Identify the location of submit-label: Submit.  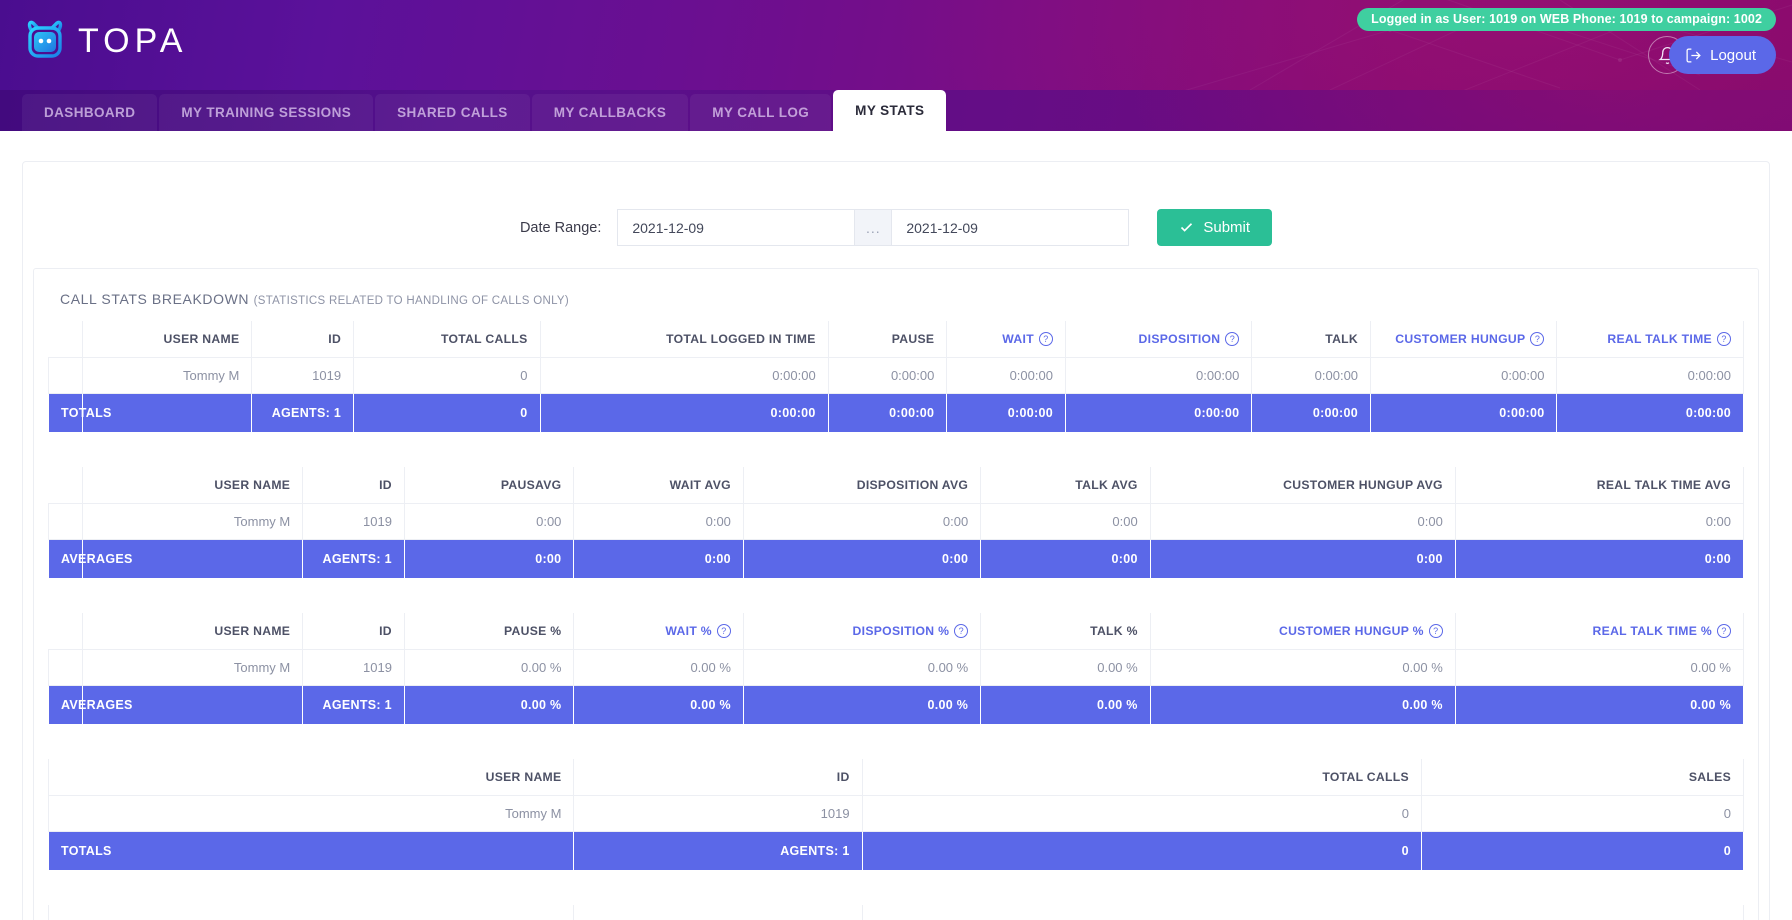
(1227, 227).